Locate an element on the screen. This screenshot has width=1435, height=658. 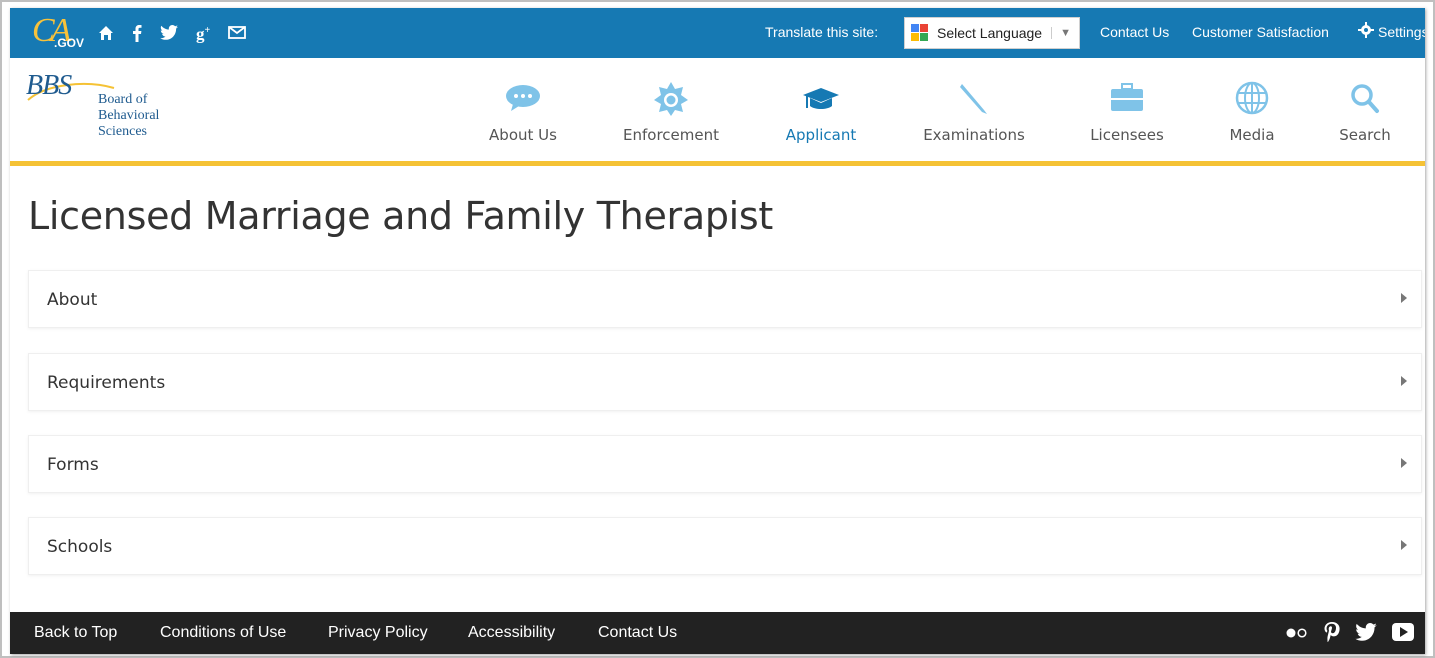
nav-label-applicant: Applicant is located at coordinates (821, 135).